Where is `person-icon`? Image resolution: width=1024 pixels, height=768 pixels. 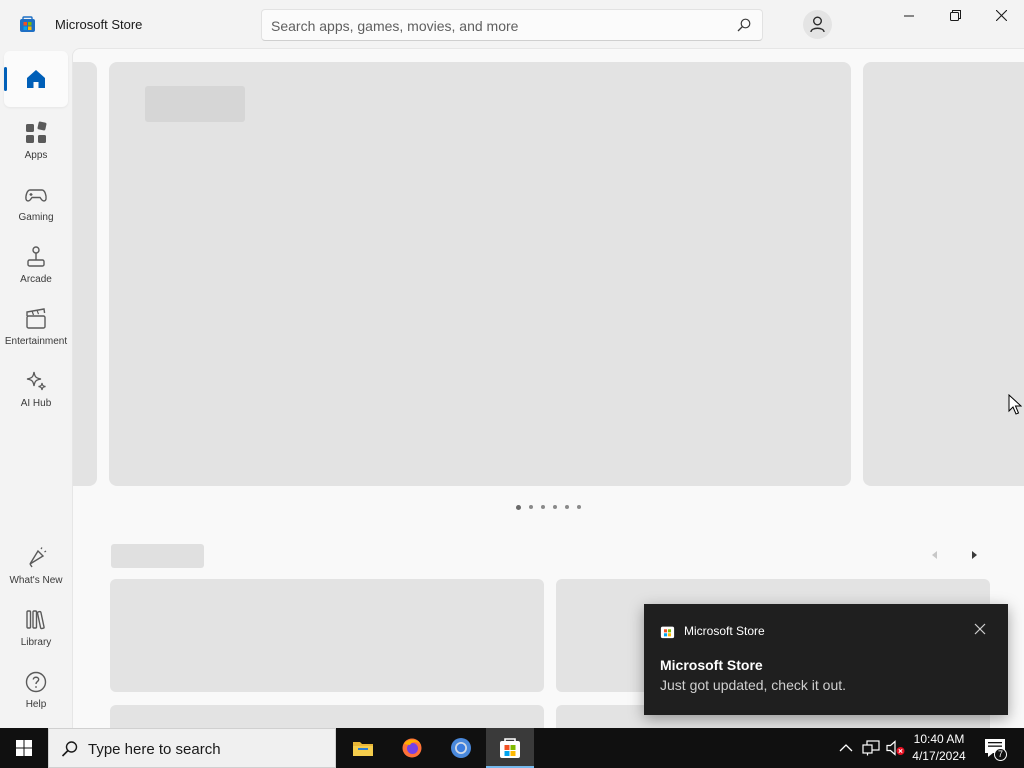
person-icon is located at coordinates (817, 24).